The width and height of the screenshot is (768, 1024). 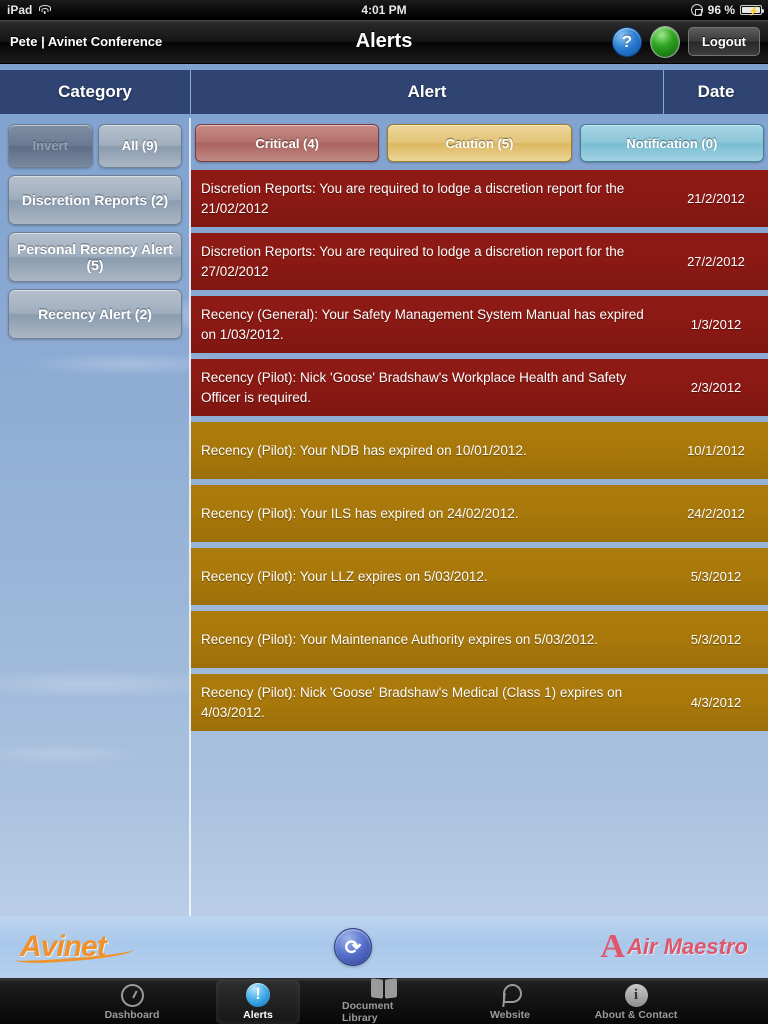 I want to click on battery-charging-icon: ⚡, so click(x=752, y=10).